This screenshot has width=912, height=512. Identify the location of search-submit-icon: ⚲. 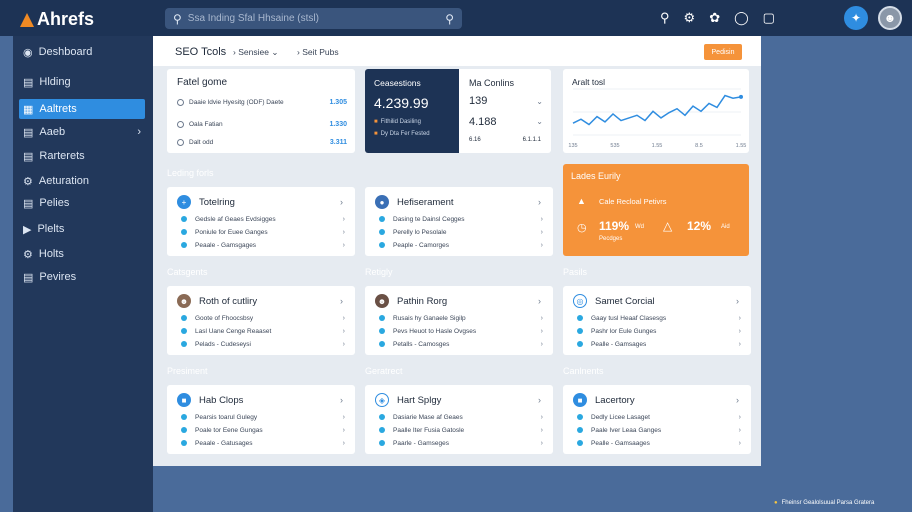
(449, 19).